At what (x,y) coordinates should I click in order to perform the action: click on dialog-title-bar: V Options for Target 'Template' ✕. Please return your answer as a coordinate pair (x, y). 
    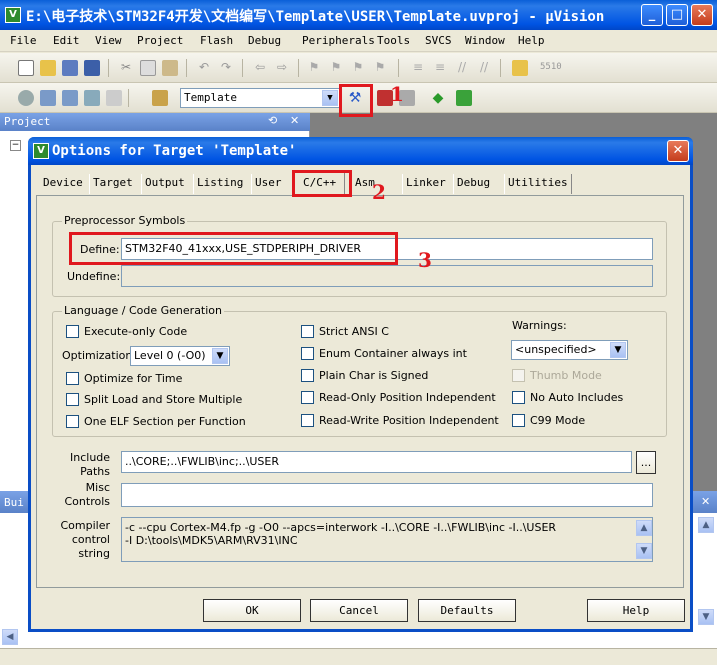
    Looking at the image, I should click on (360, 151).